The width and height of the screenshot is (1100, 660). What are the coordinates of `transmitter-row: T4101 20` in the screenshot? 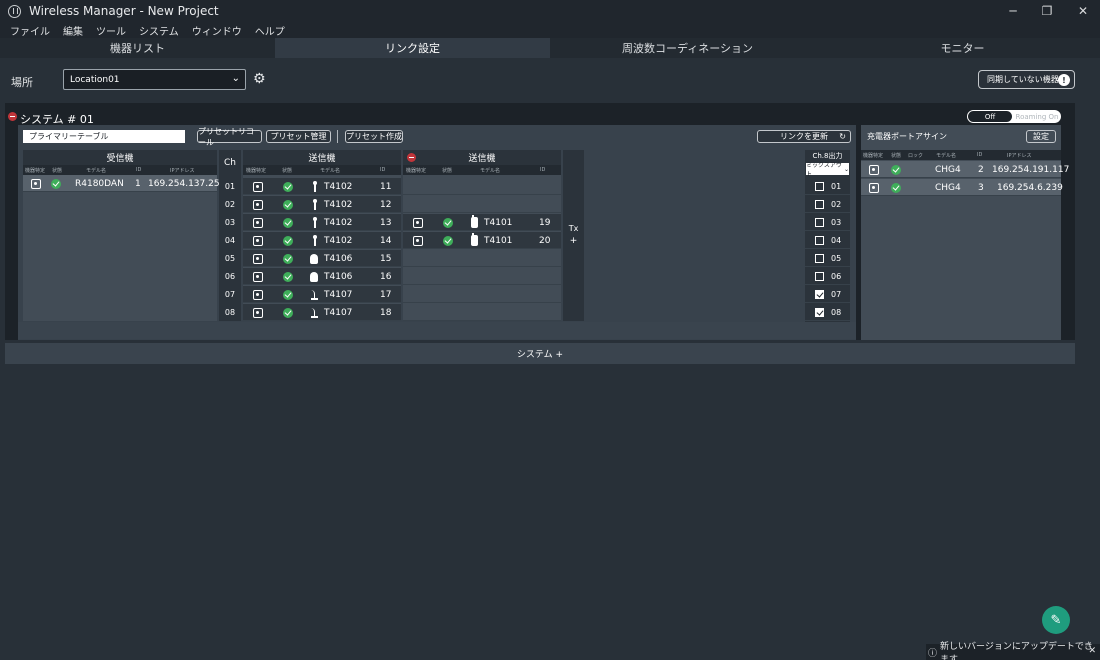 It's located at (482, 240).